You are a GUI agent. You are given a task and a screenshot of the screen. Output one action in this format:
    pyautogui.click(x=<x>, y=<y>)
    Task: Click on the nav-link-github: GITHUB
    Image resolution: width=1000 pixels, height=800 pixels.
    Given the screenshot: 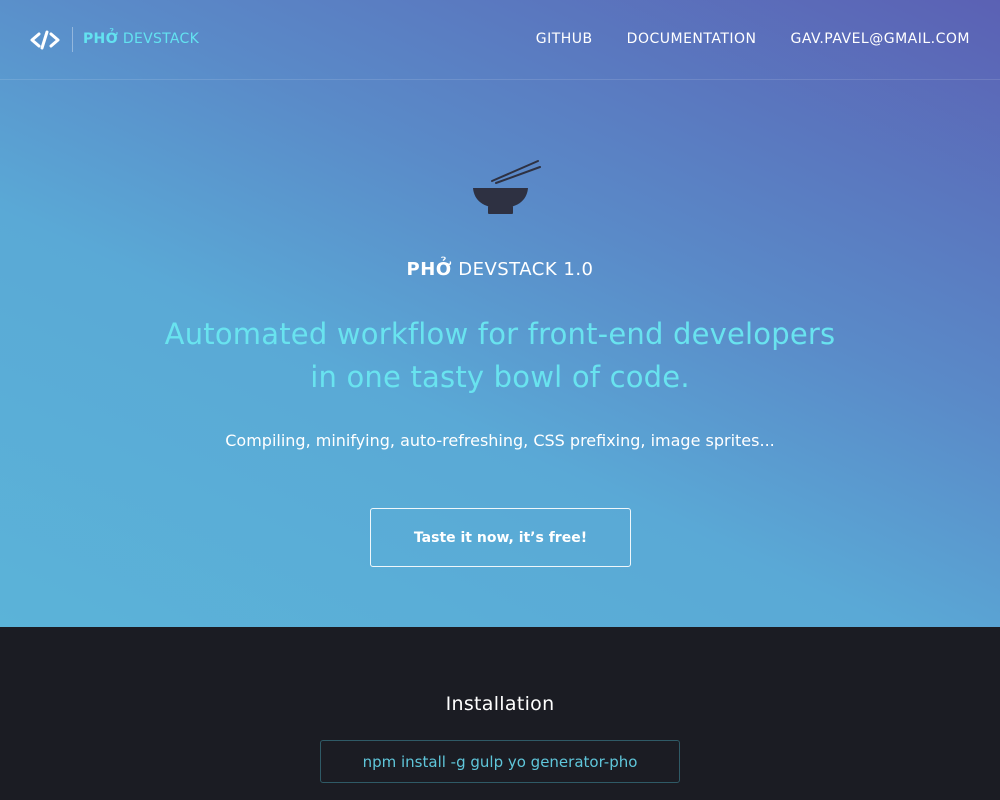 What is the action you would take?
    pyautogui.click(x=564, y=39)
    